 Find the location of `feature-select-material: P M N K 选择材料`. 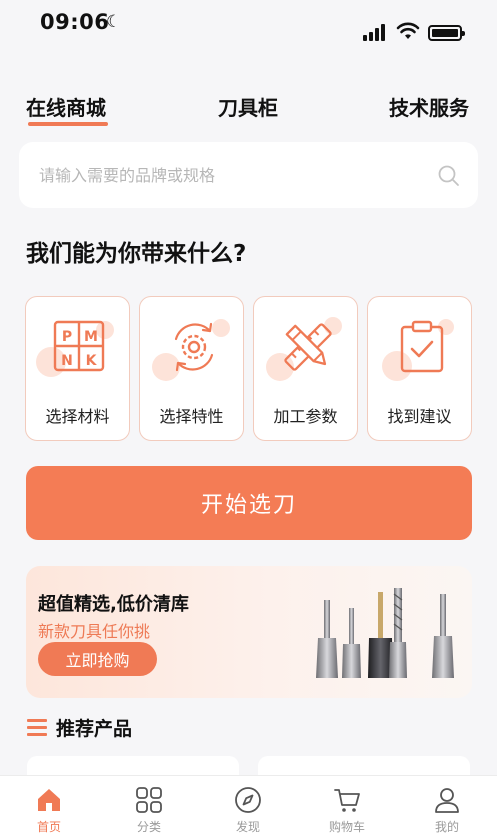

feature-select-material: P M N K 选择材料 is located at coordinates (77, 368).